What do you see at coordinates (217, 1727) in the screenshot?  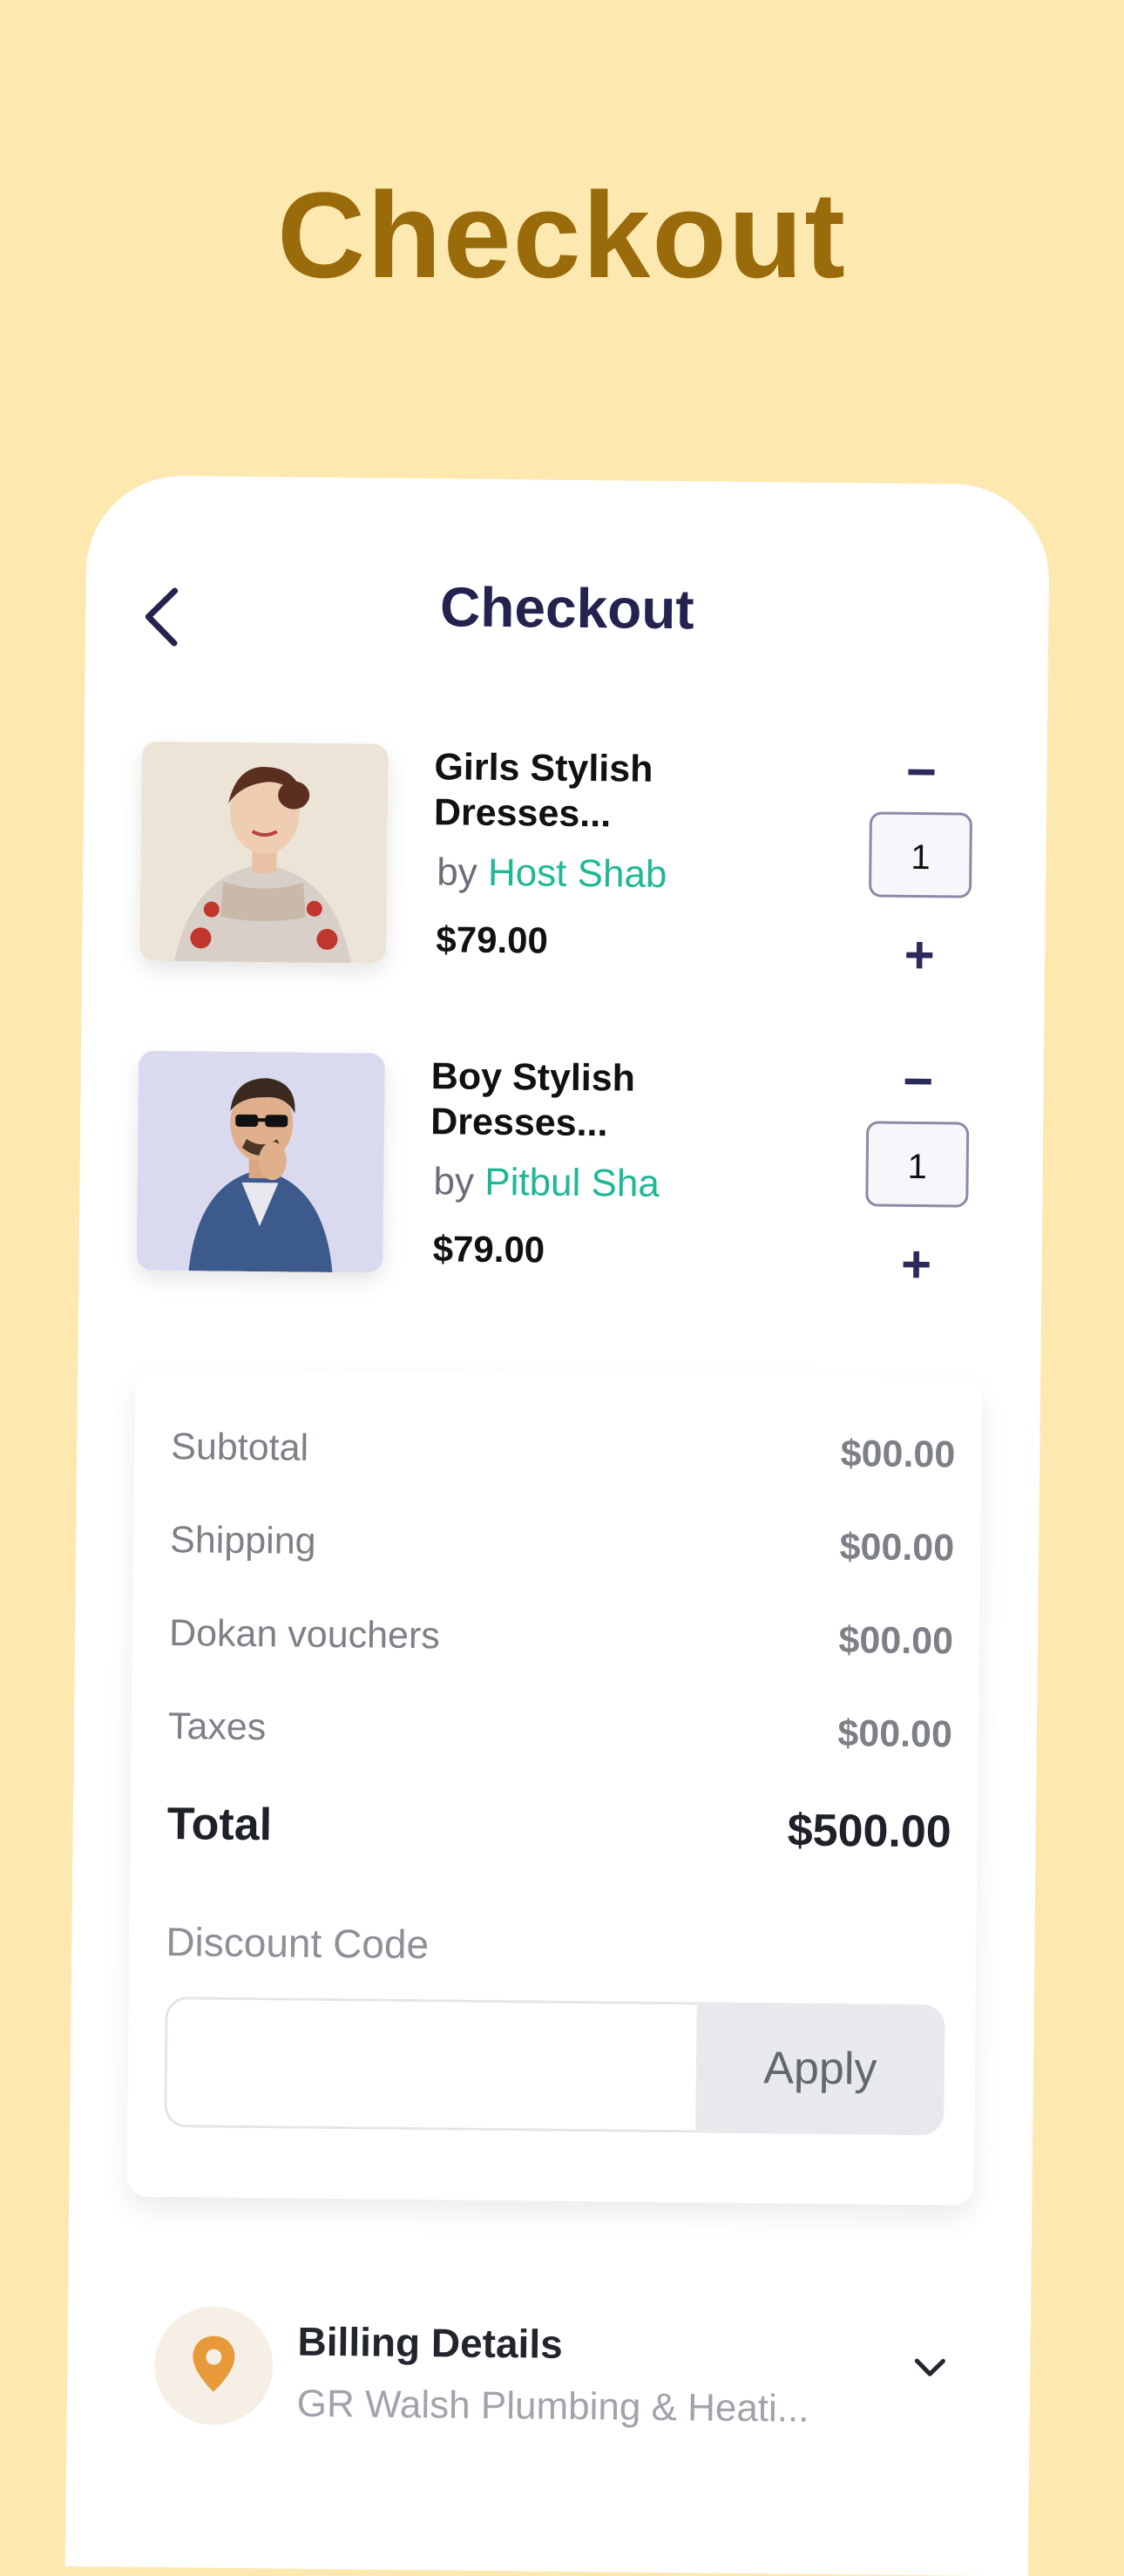 I see `taxes-label: Taxes` at bounding box center [217, 1727].